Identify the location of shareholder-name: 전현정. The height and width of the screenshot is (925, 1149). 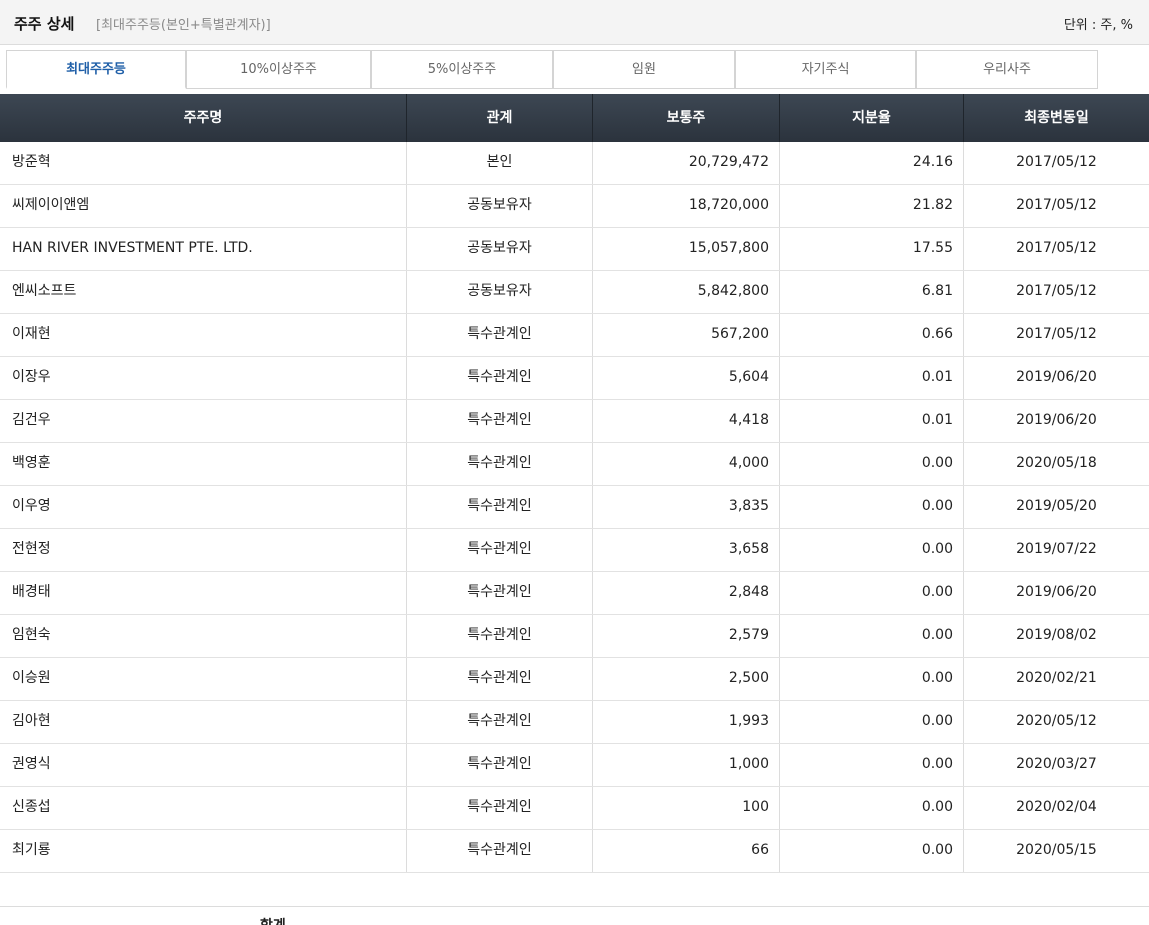
(31, 549).